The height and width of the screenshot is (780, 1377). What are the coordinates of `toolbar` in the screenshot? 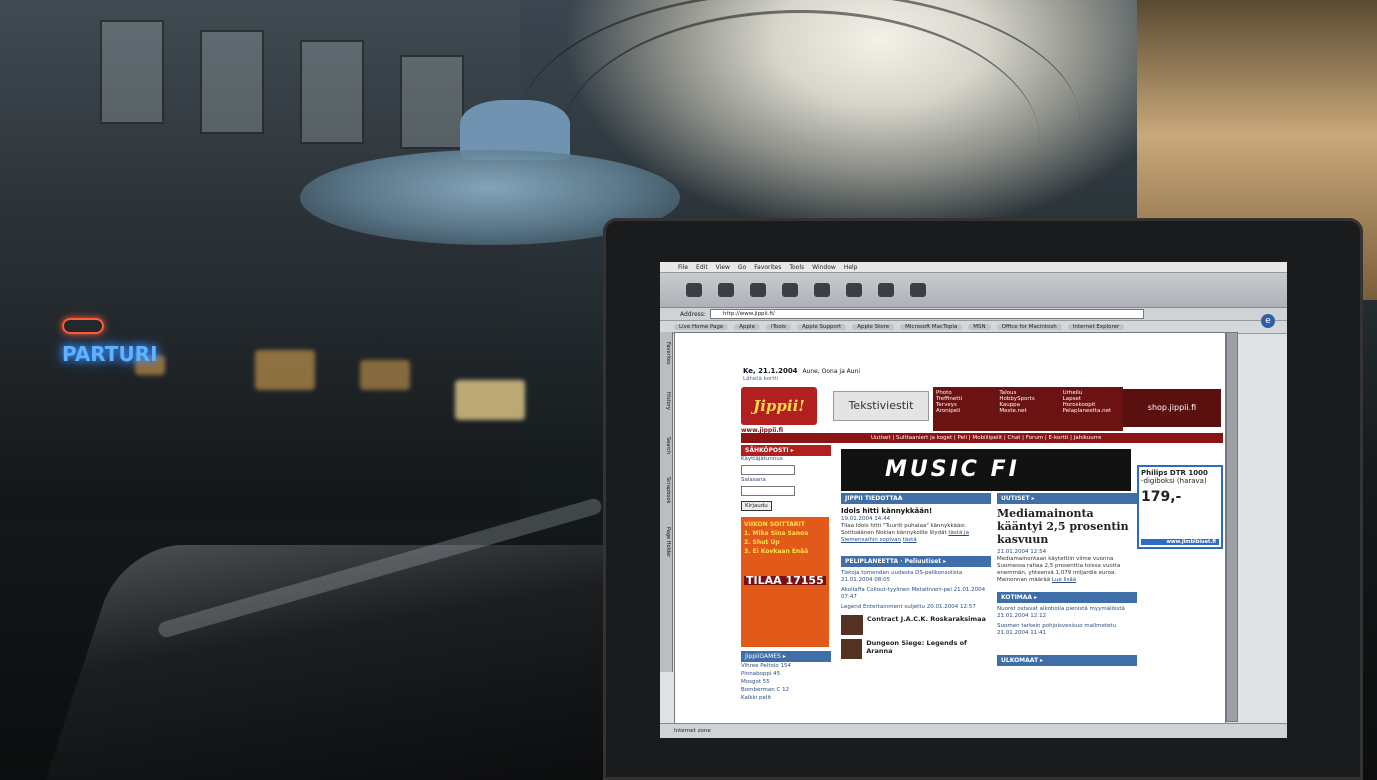 It's located at (973, 290).